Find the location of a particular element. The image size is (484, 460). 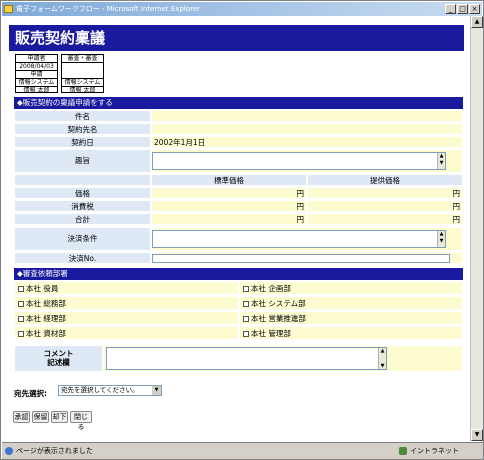

comment-label: コメント 記述欄 is located at coordinates (58, 358).